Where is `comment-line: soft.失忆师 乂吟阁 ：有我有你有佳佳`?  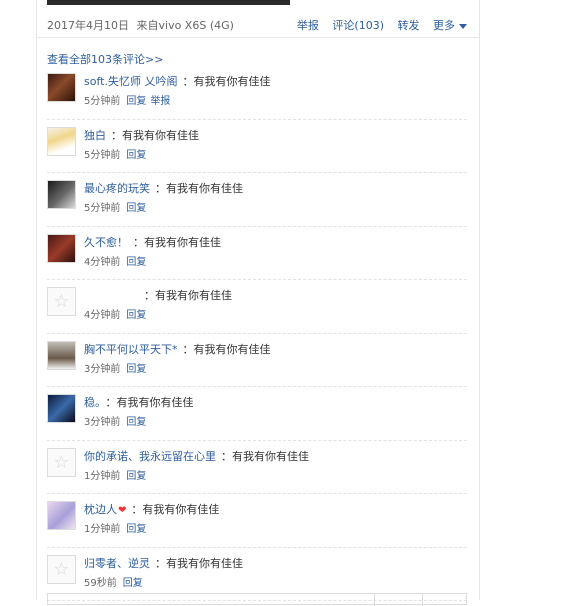
comment-line: soft.失忆师 乂吟阁 ：有我有你有佳佳 is located at coordinates (177, 81).